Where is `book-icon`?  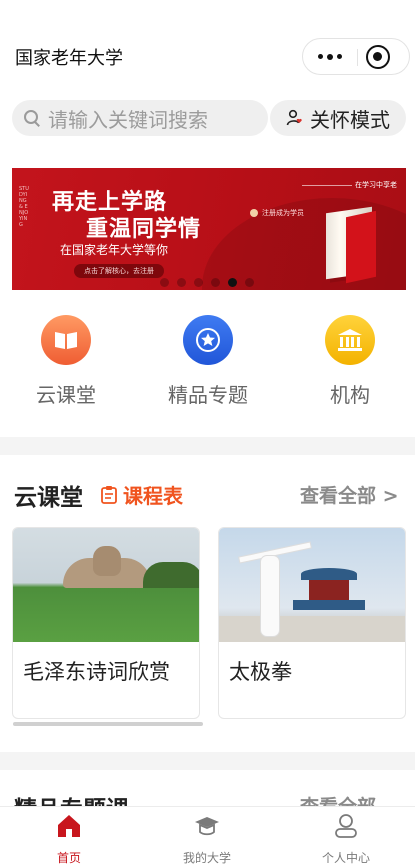 book-icon is located at coordinates (66, 340).